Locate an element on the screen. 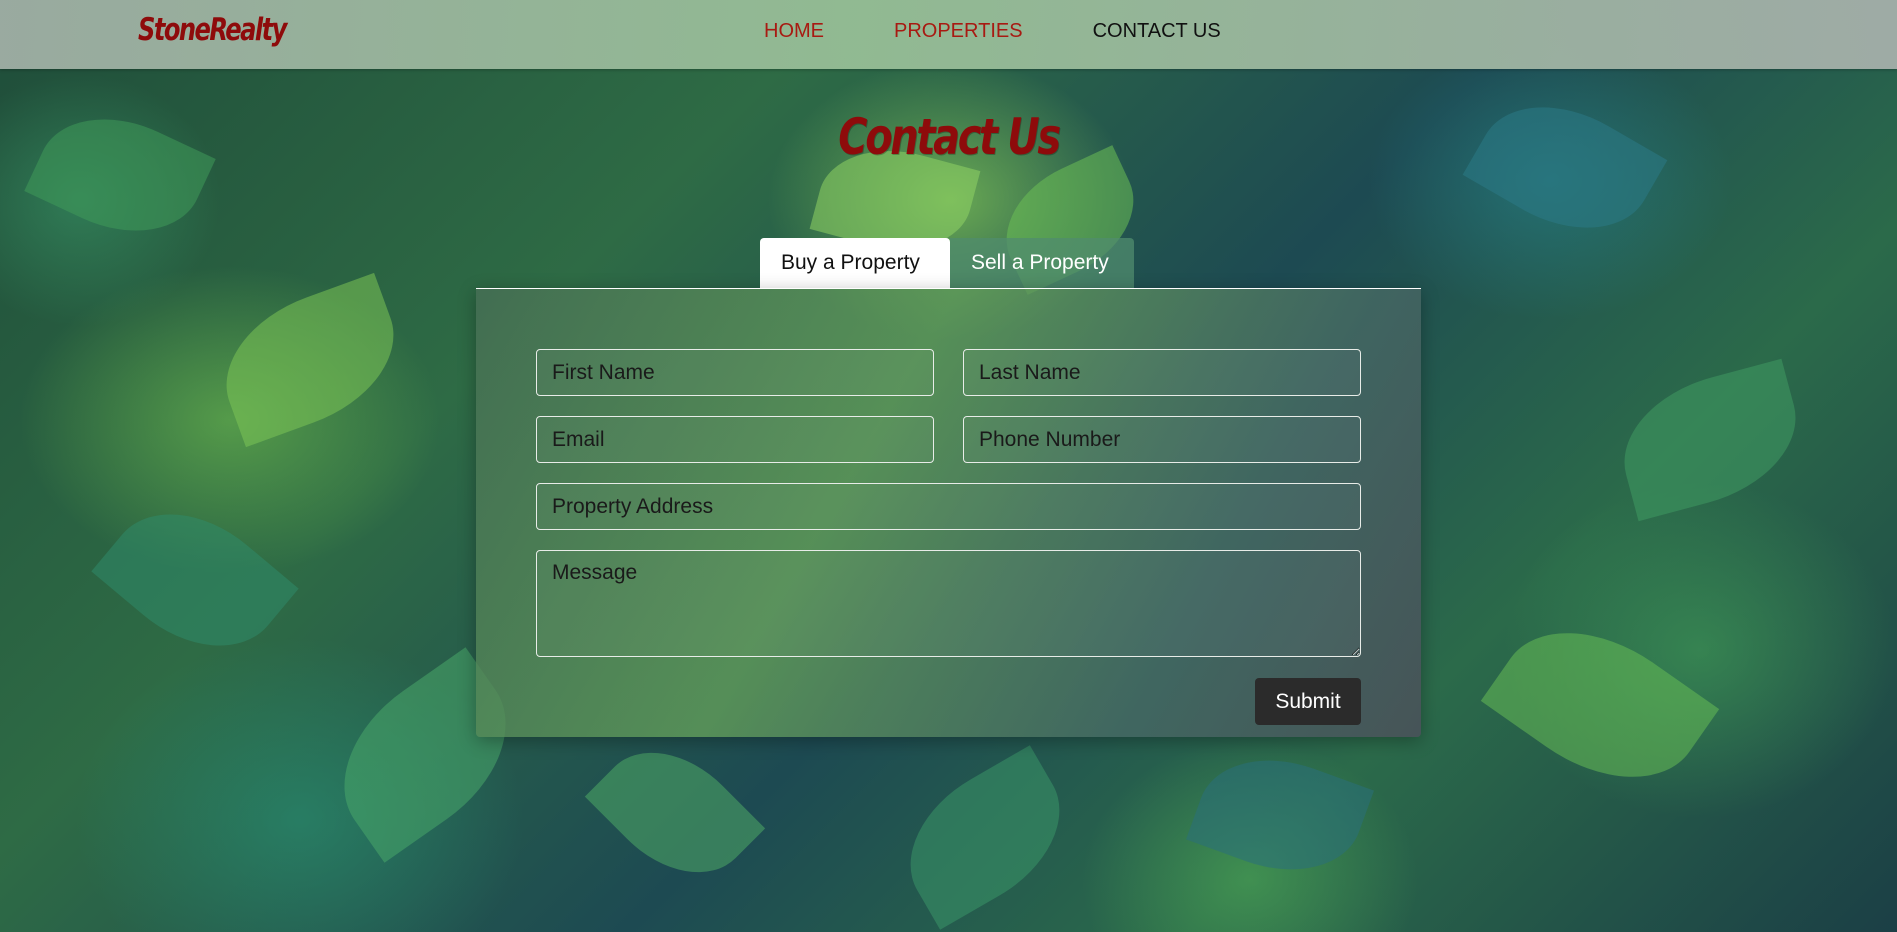 Image resolution: width=1897 pixels, height=932 pixels. property-address-field is located at coordinates (948, 506).